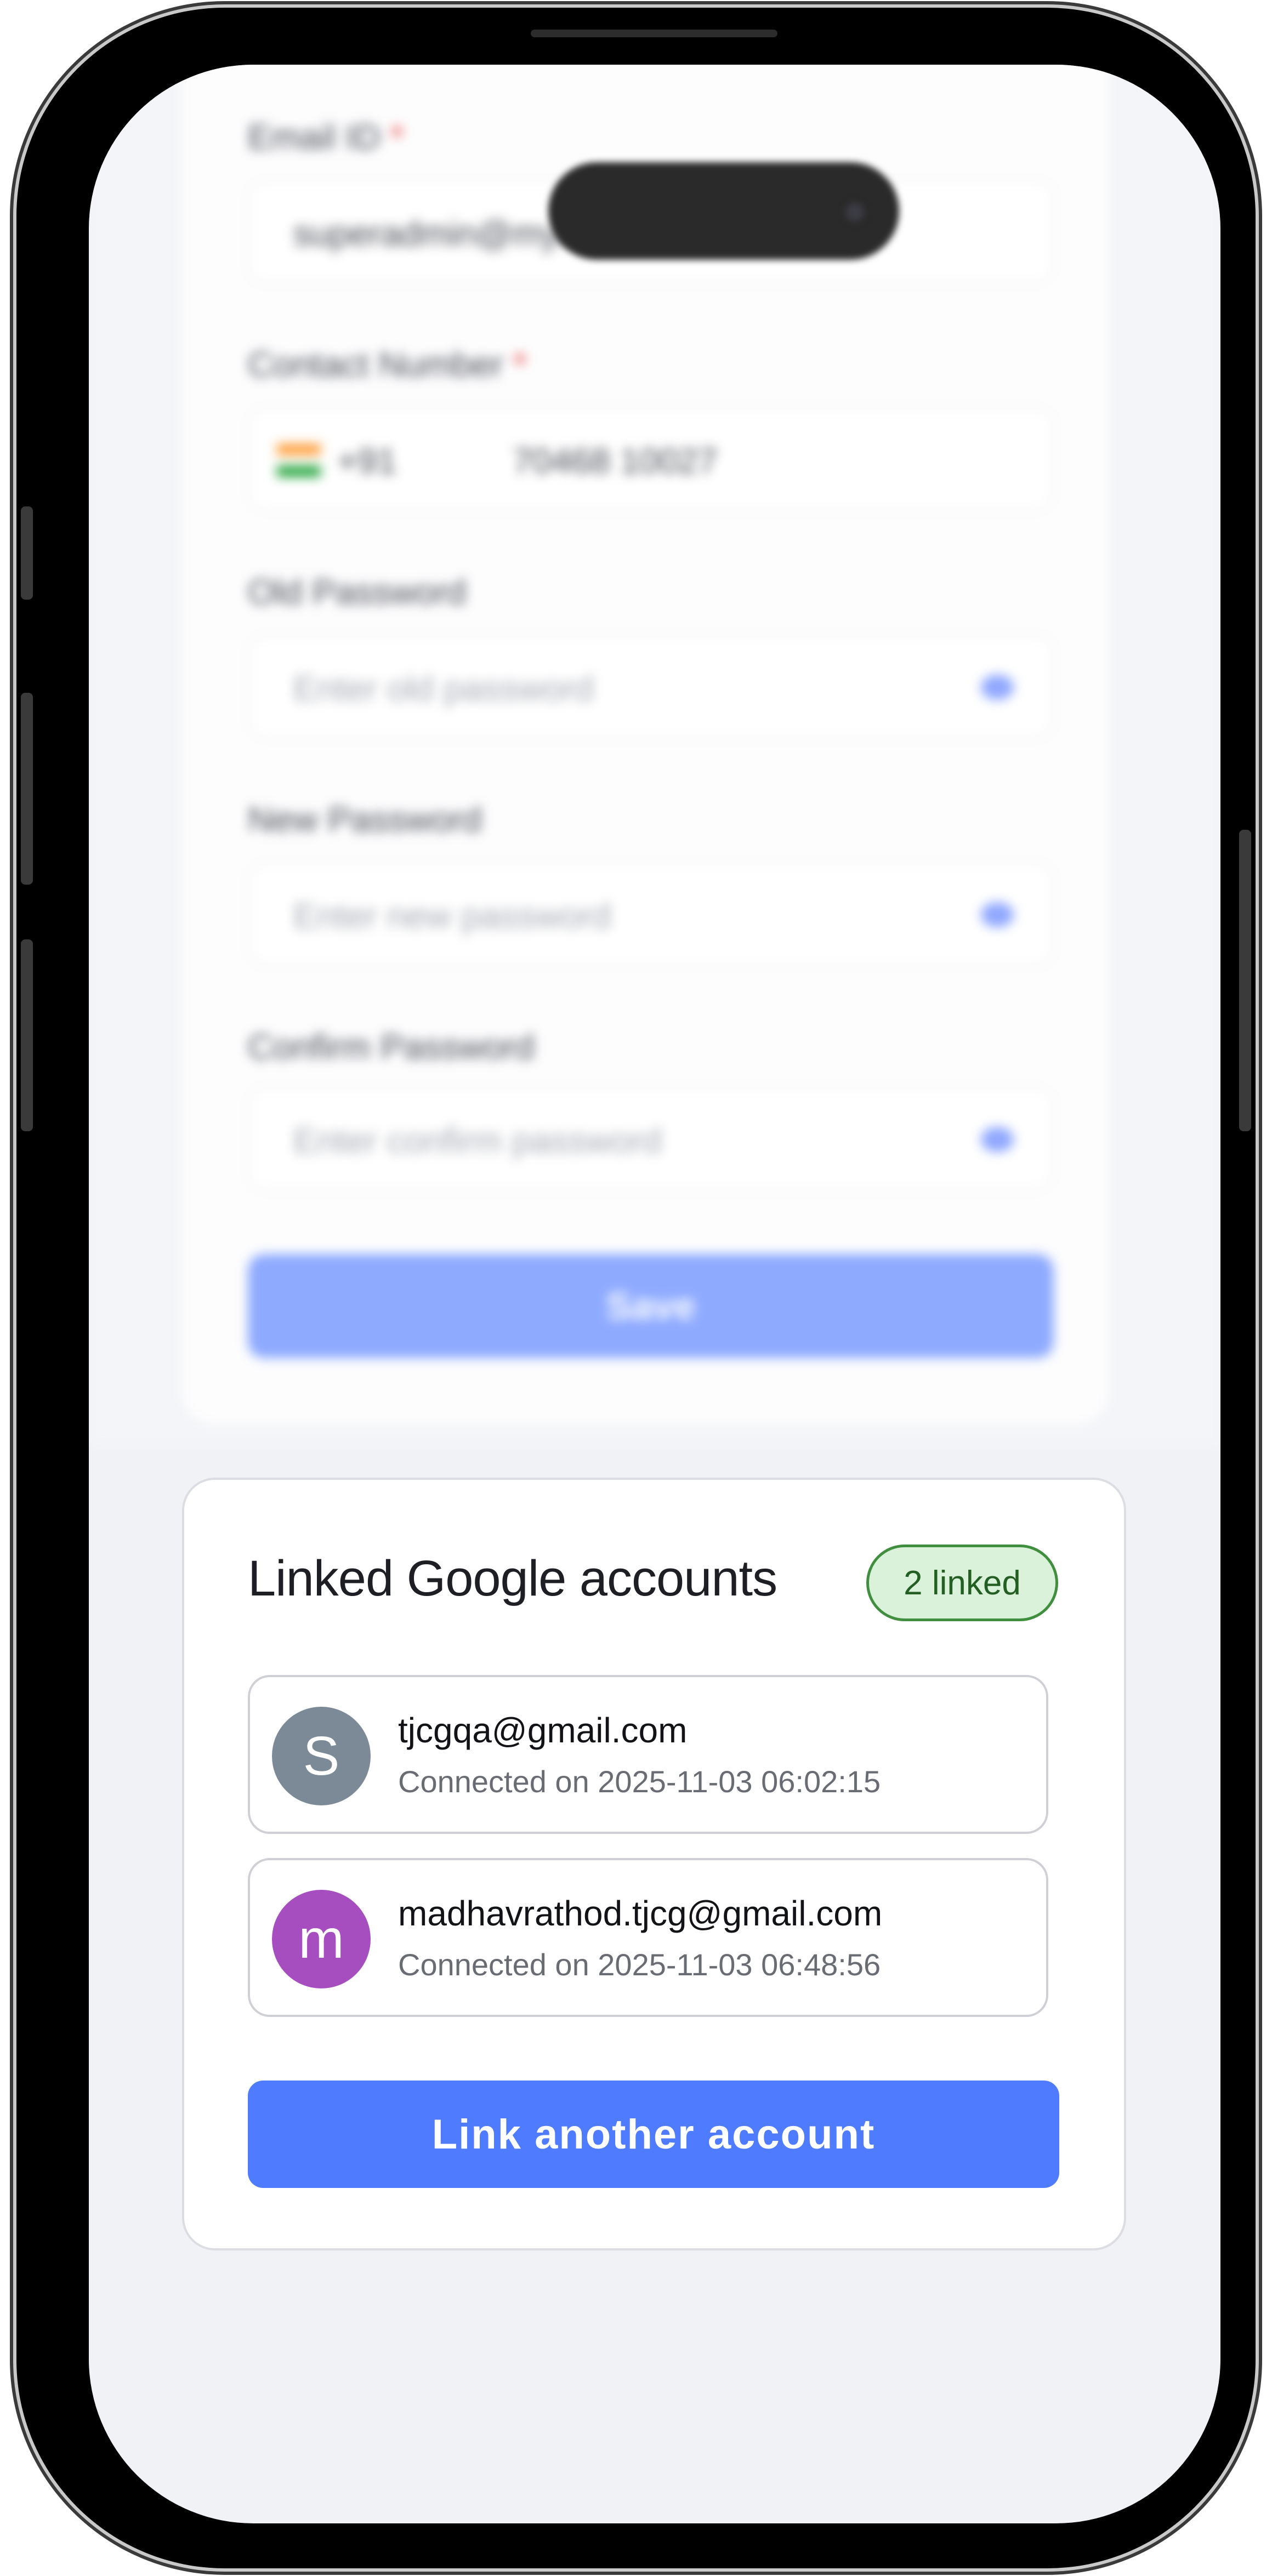 This screenshot has width=1272, height=2576. What do you see at coordinates (651, 687) in the screenshot?
I see `old-password-field: Enter old password` at bounding box center [651, 687].